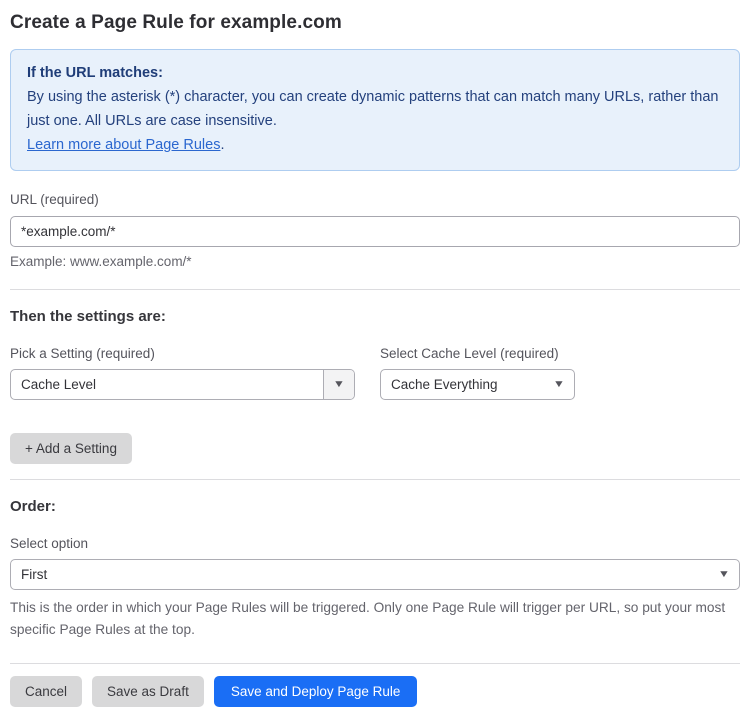  I want to click on settings-section-heading: Then the settings are:, so click(88, 316).